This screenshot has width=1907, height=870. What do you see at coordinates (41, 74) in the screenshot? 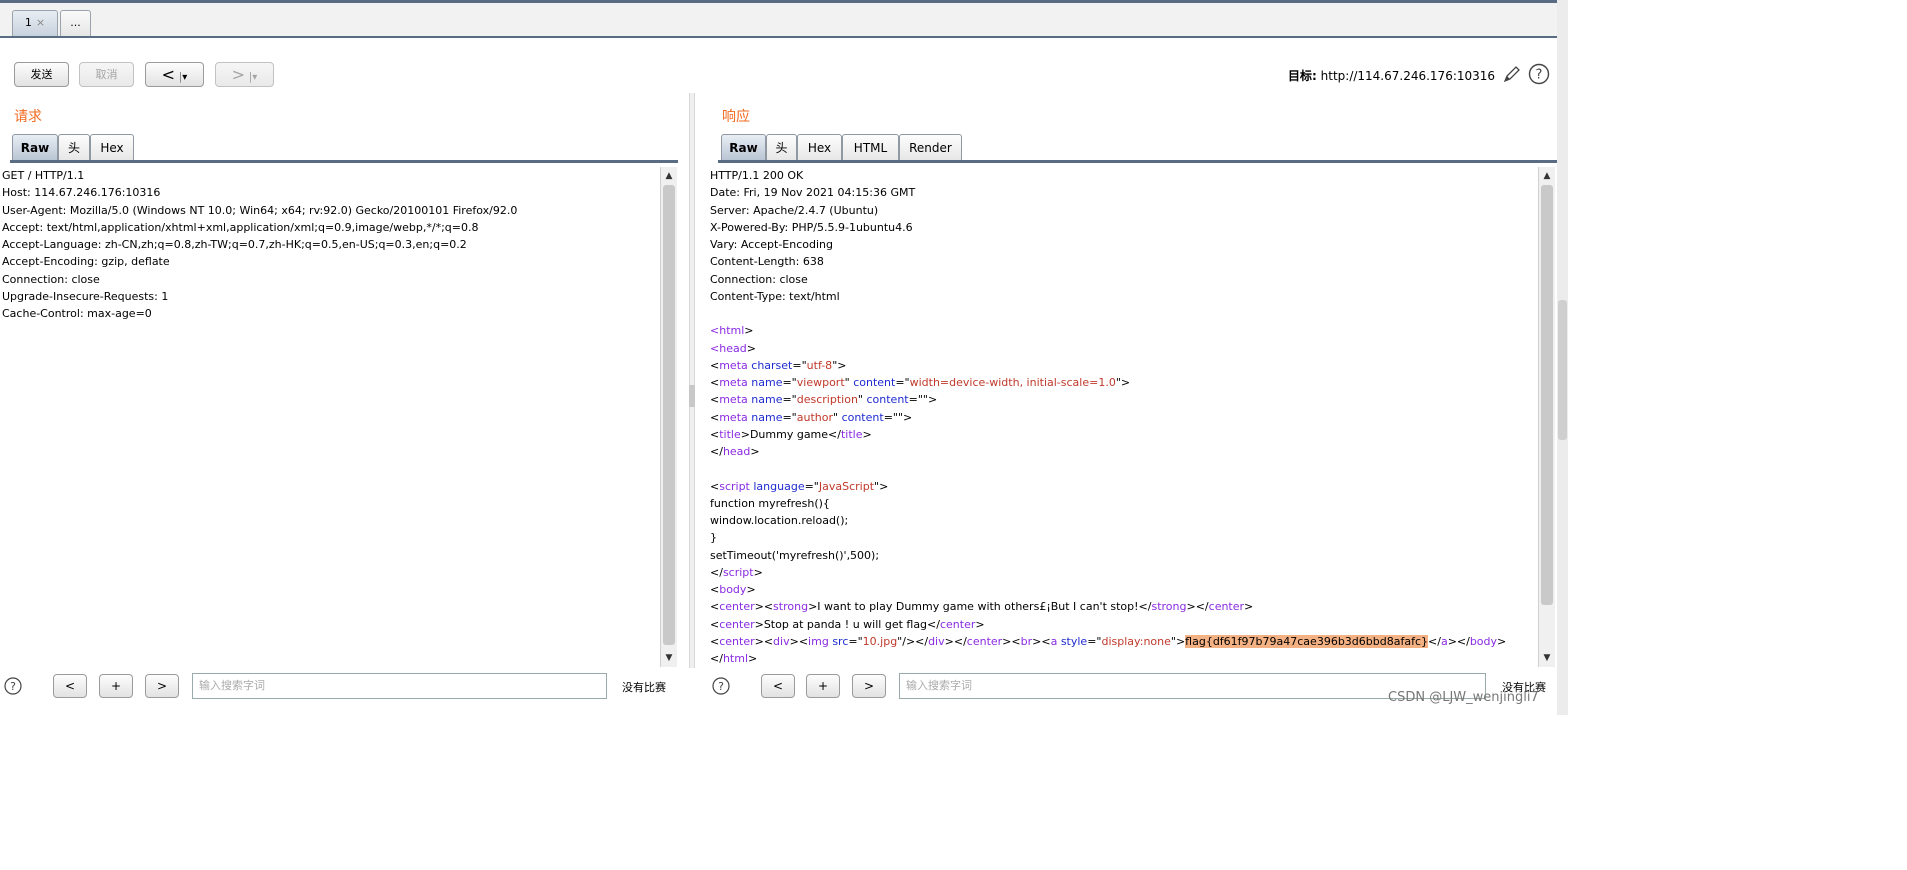
I see `send-button: 发送` at bounding box center [41, 74].